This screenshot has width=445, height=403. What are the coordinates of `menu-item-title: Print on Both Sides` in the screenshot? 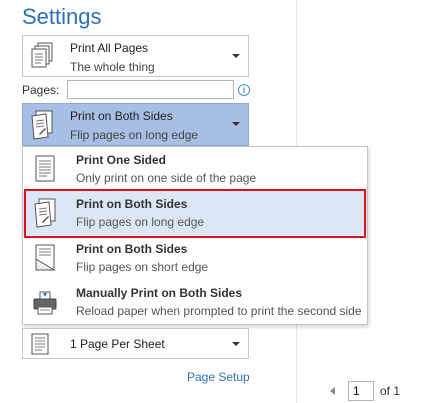 It's located at (132, 249).